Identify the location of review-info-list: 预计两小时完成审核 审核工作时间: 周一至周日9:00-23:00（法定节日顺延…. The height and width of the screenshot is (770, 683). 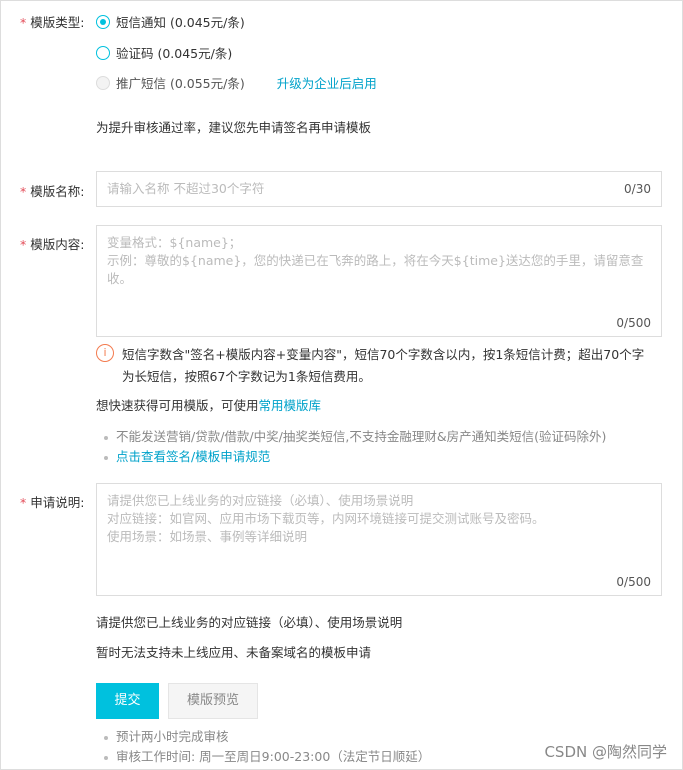
(265, 747).